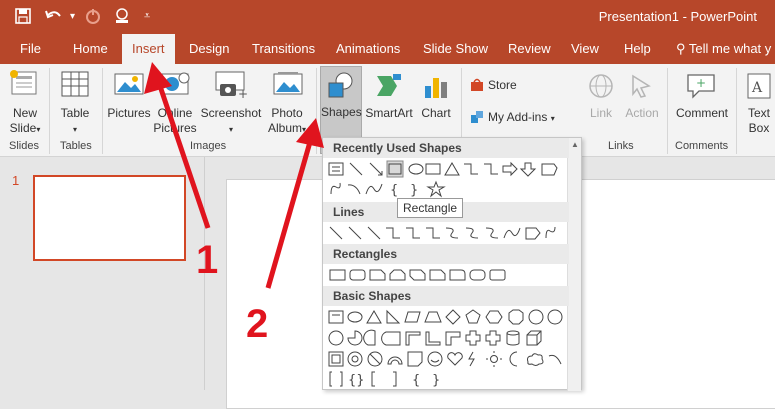  What do you see at coordinates (207, 260) in the screenshot?
I see `callout-1: 1` at bounding box center [207, 260].